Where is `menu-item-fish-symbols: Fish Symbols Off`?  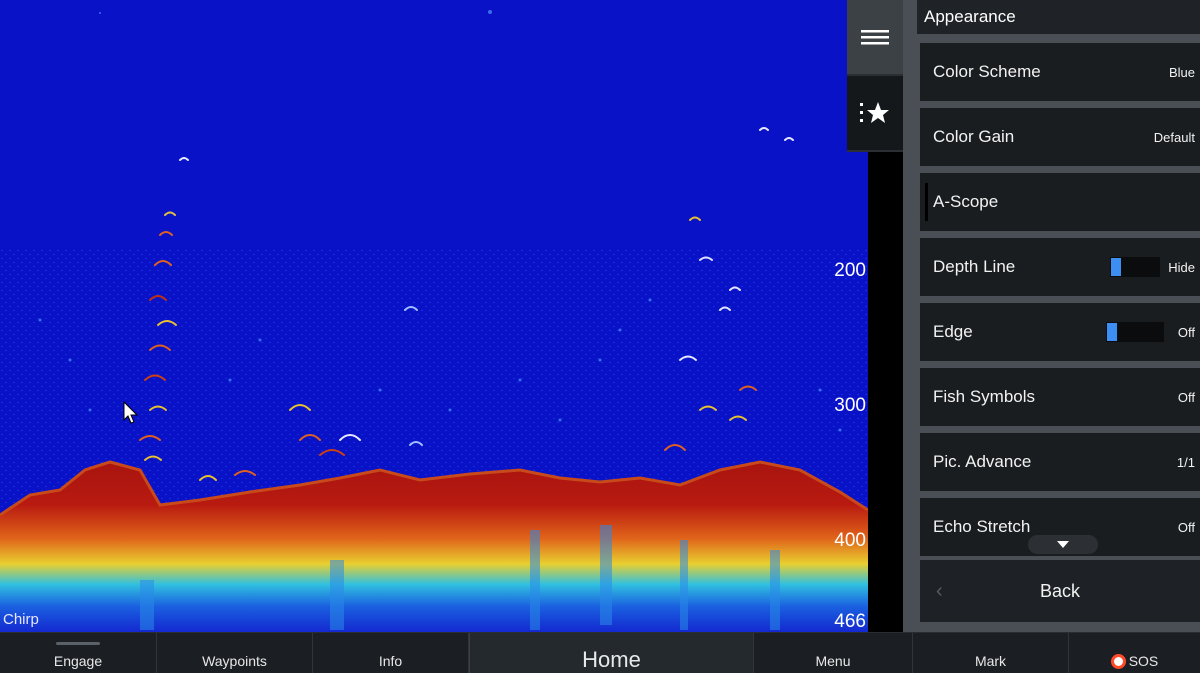 menu-item-fish-symbols: Fish Symbols Off is located at coordinates (1060, 397).